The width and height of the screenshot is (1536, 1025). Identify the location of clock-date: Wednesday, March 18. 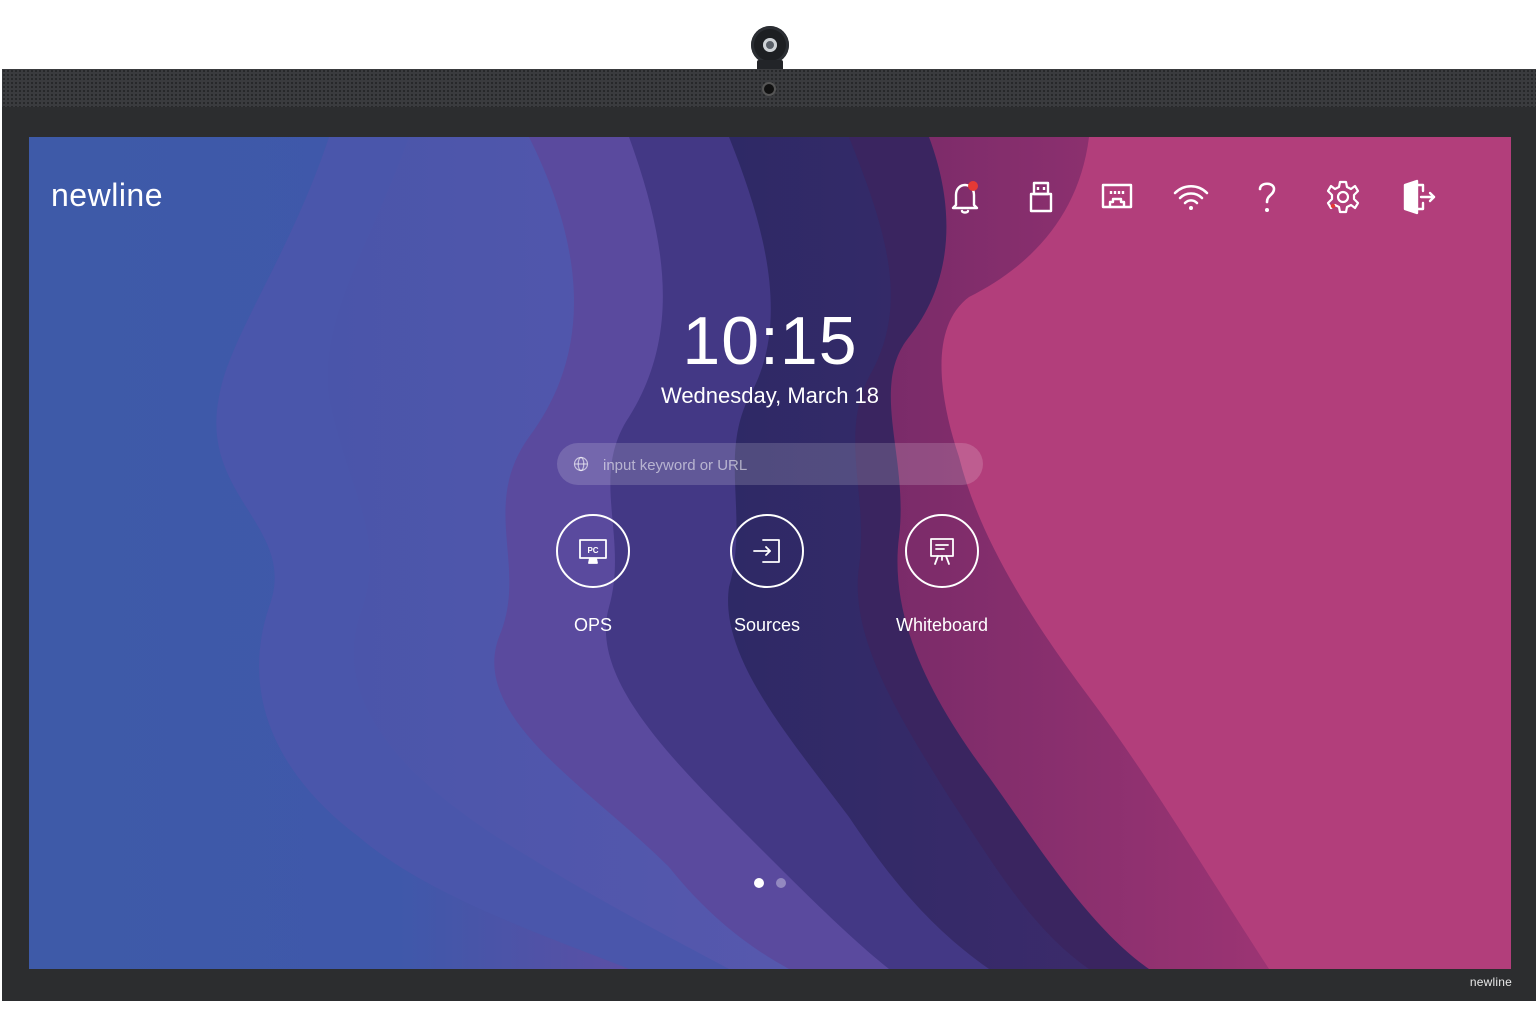
(770, 395).